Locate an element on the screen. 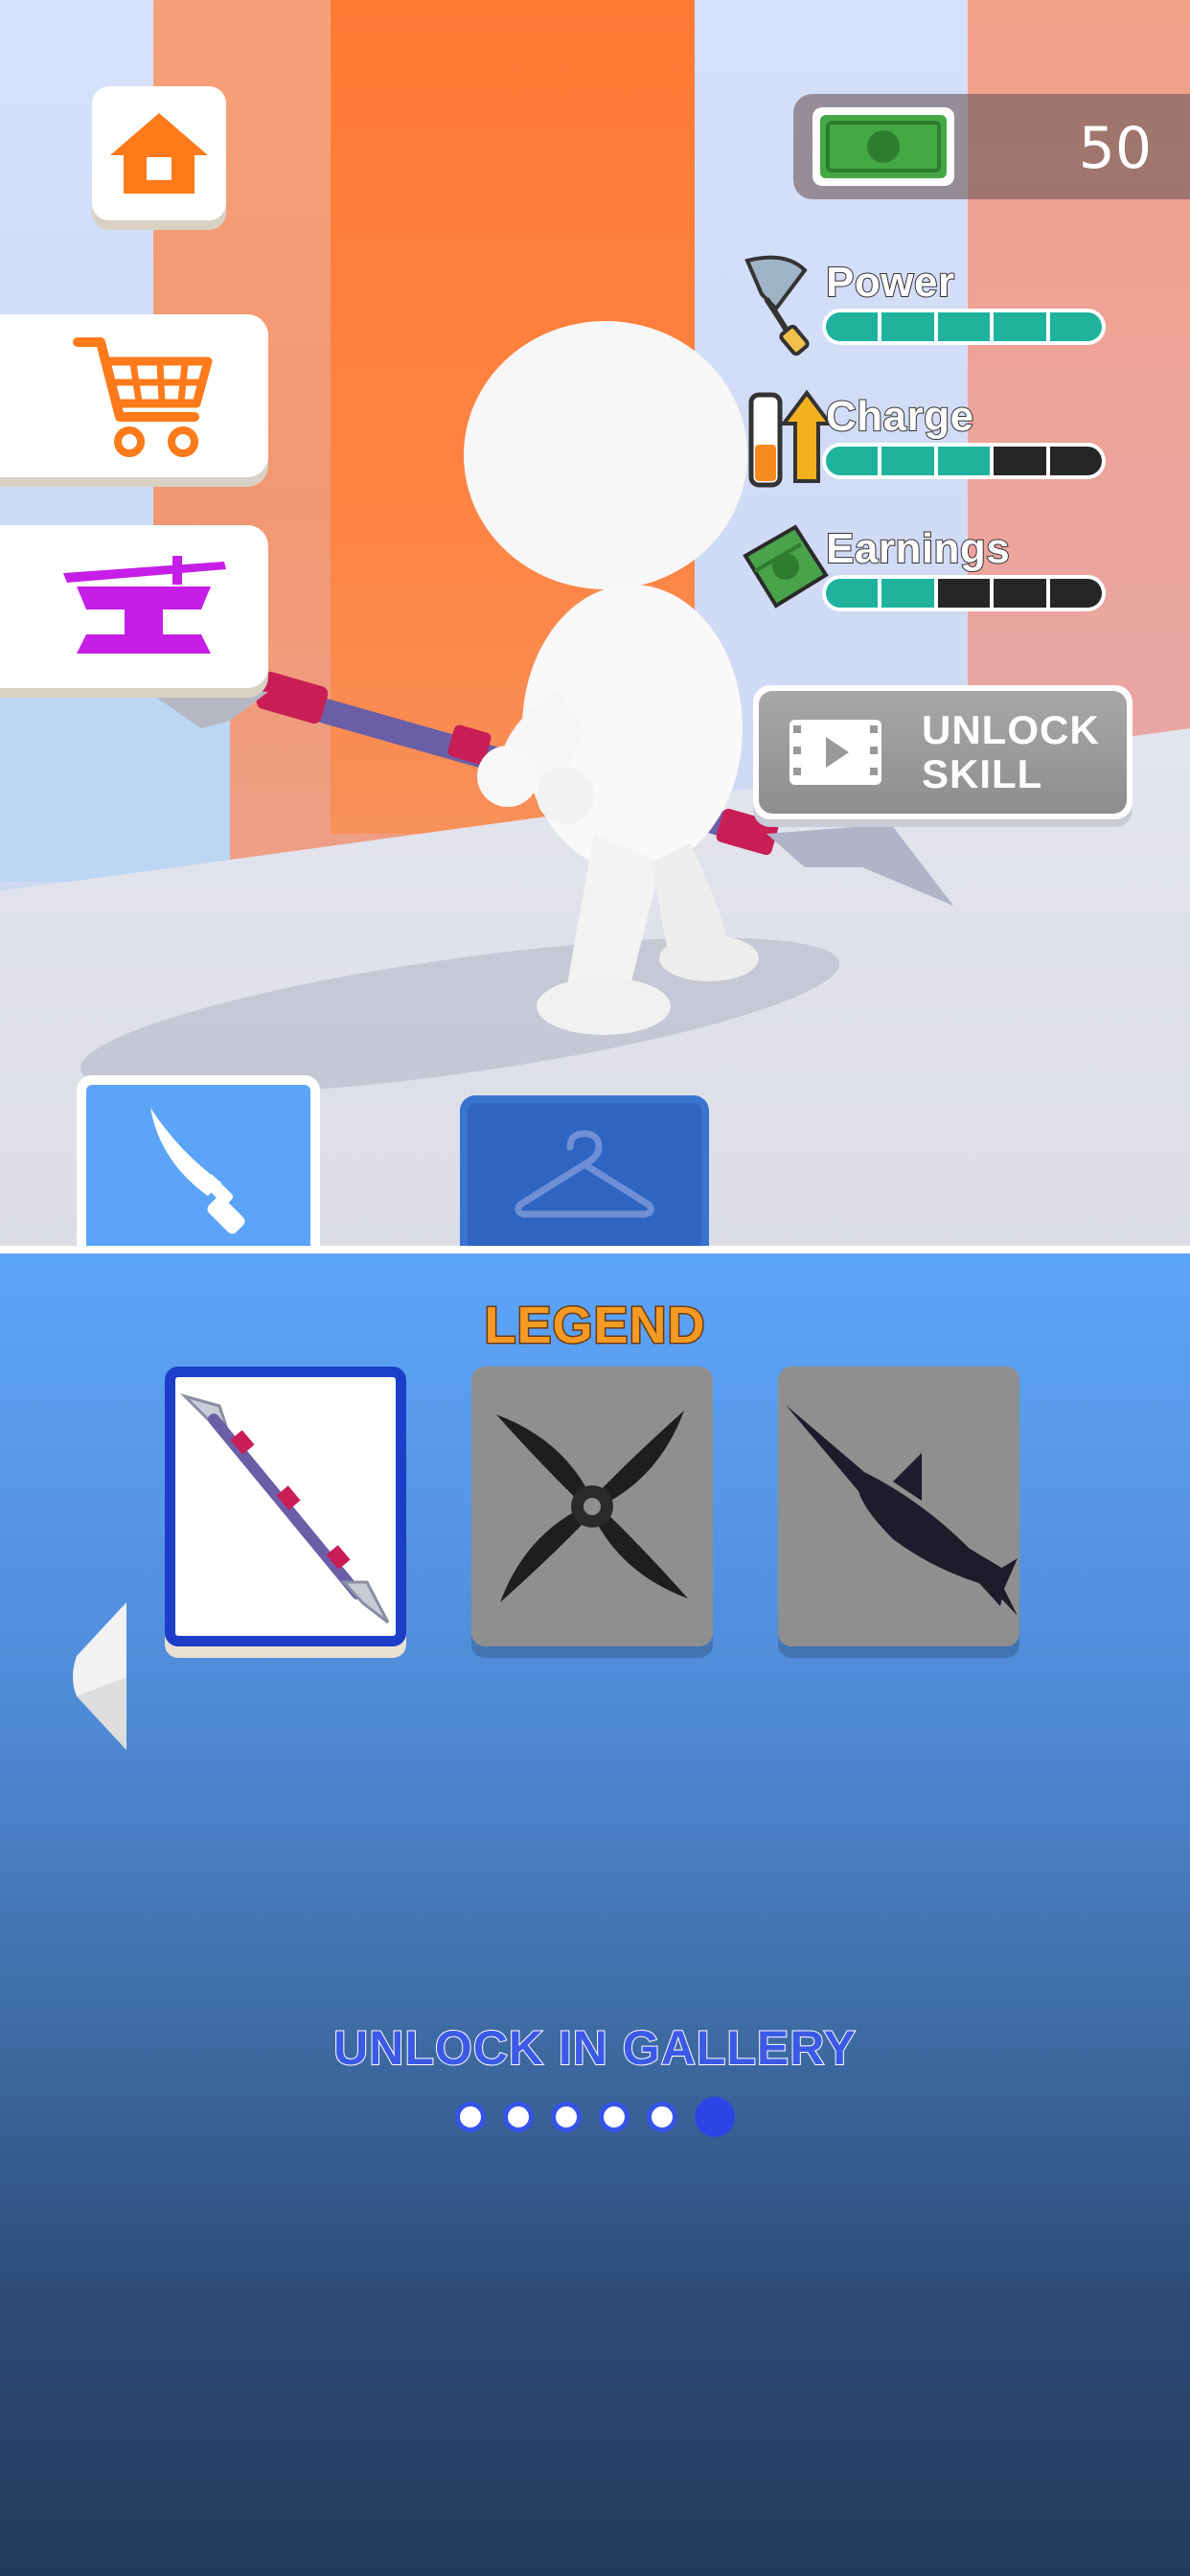 This screenshot has width=1190, height=2576. forge-button is located at coordinates (134, 606).